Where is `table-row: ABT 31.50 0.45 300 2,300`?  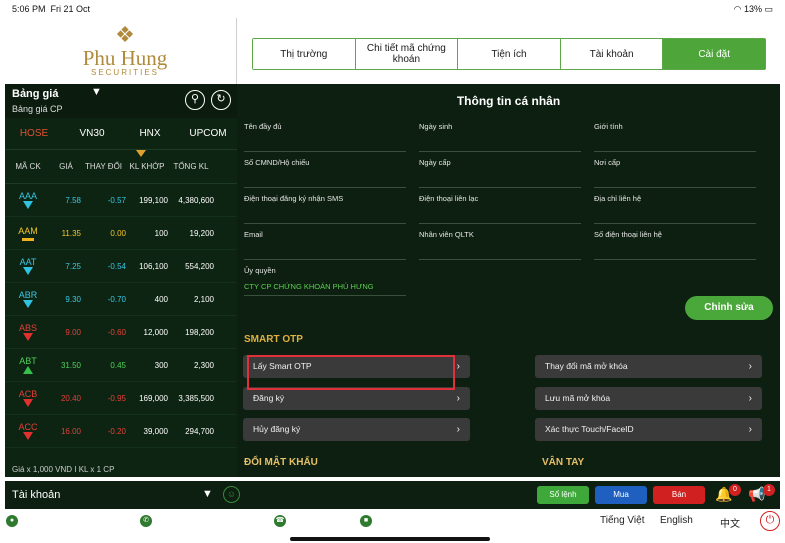
table-row: ABT 31.50 0.45 300 2,300 is located at coordinates (121, 365).